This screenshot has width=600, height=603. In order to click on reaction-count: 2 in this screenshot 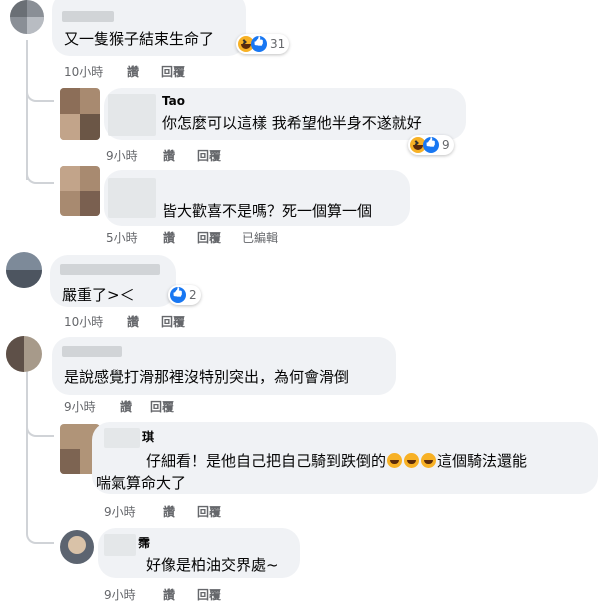, I will do `click(193, 295)`.